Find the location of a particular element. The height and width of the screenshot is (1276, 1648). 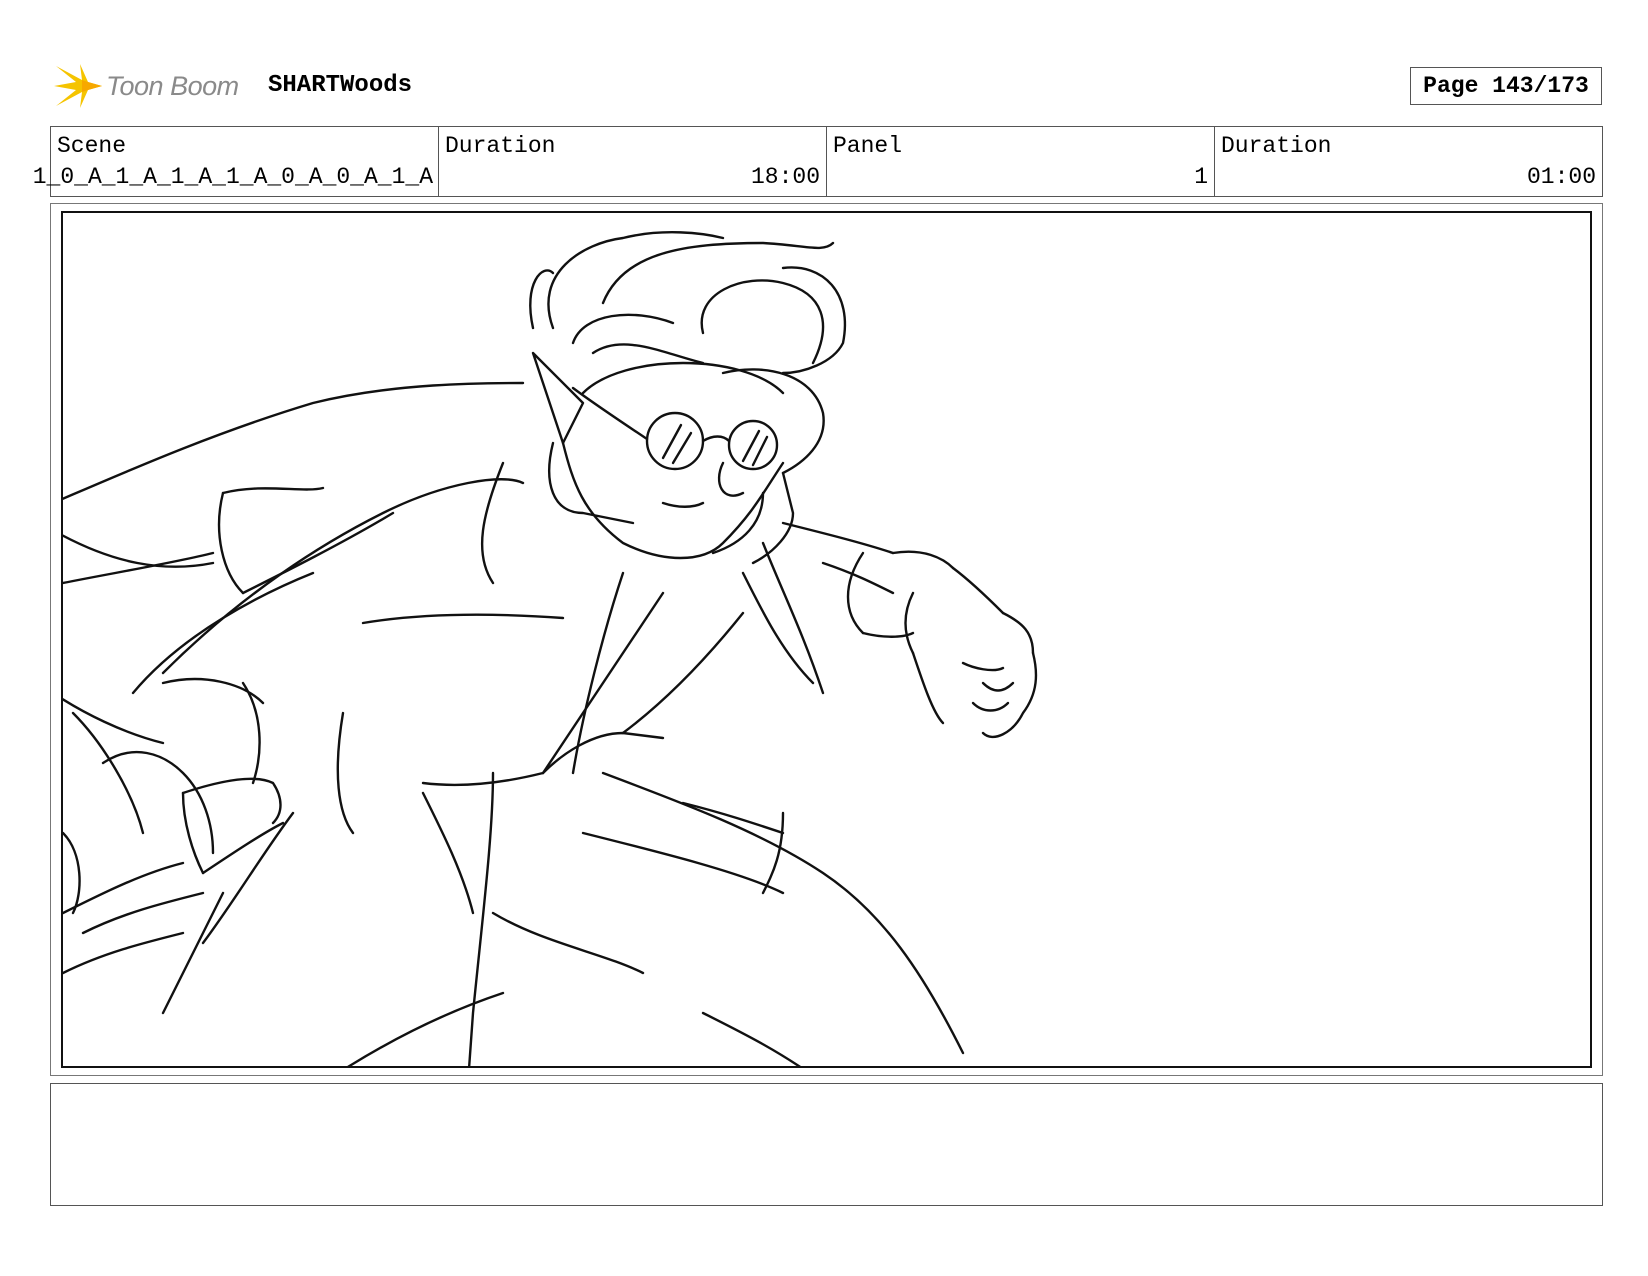

toon-boom-star-icon is located at coordinates (78, 86).